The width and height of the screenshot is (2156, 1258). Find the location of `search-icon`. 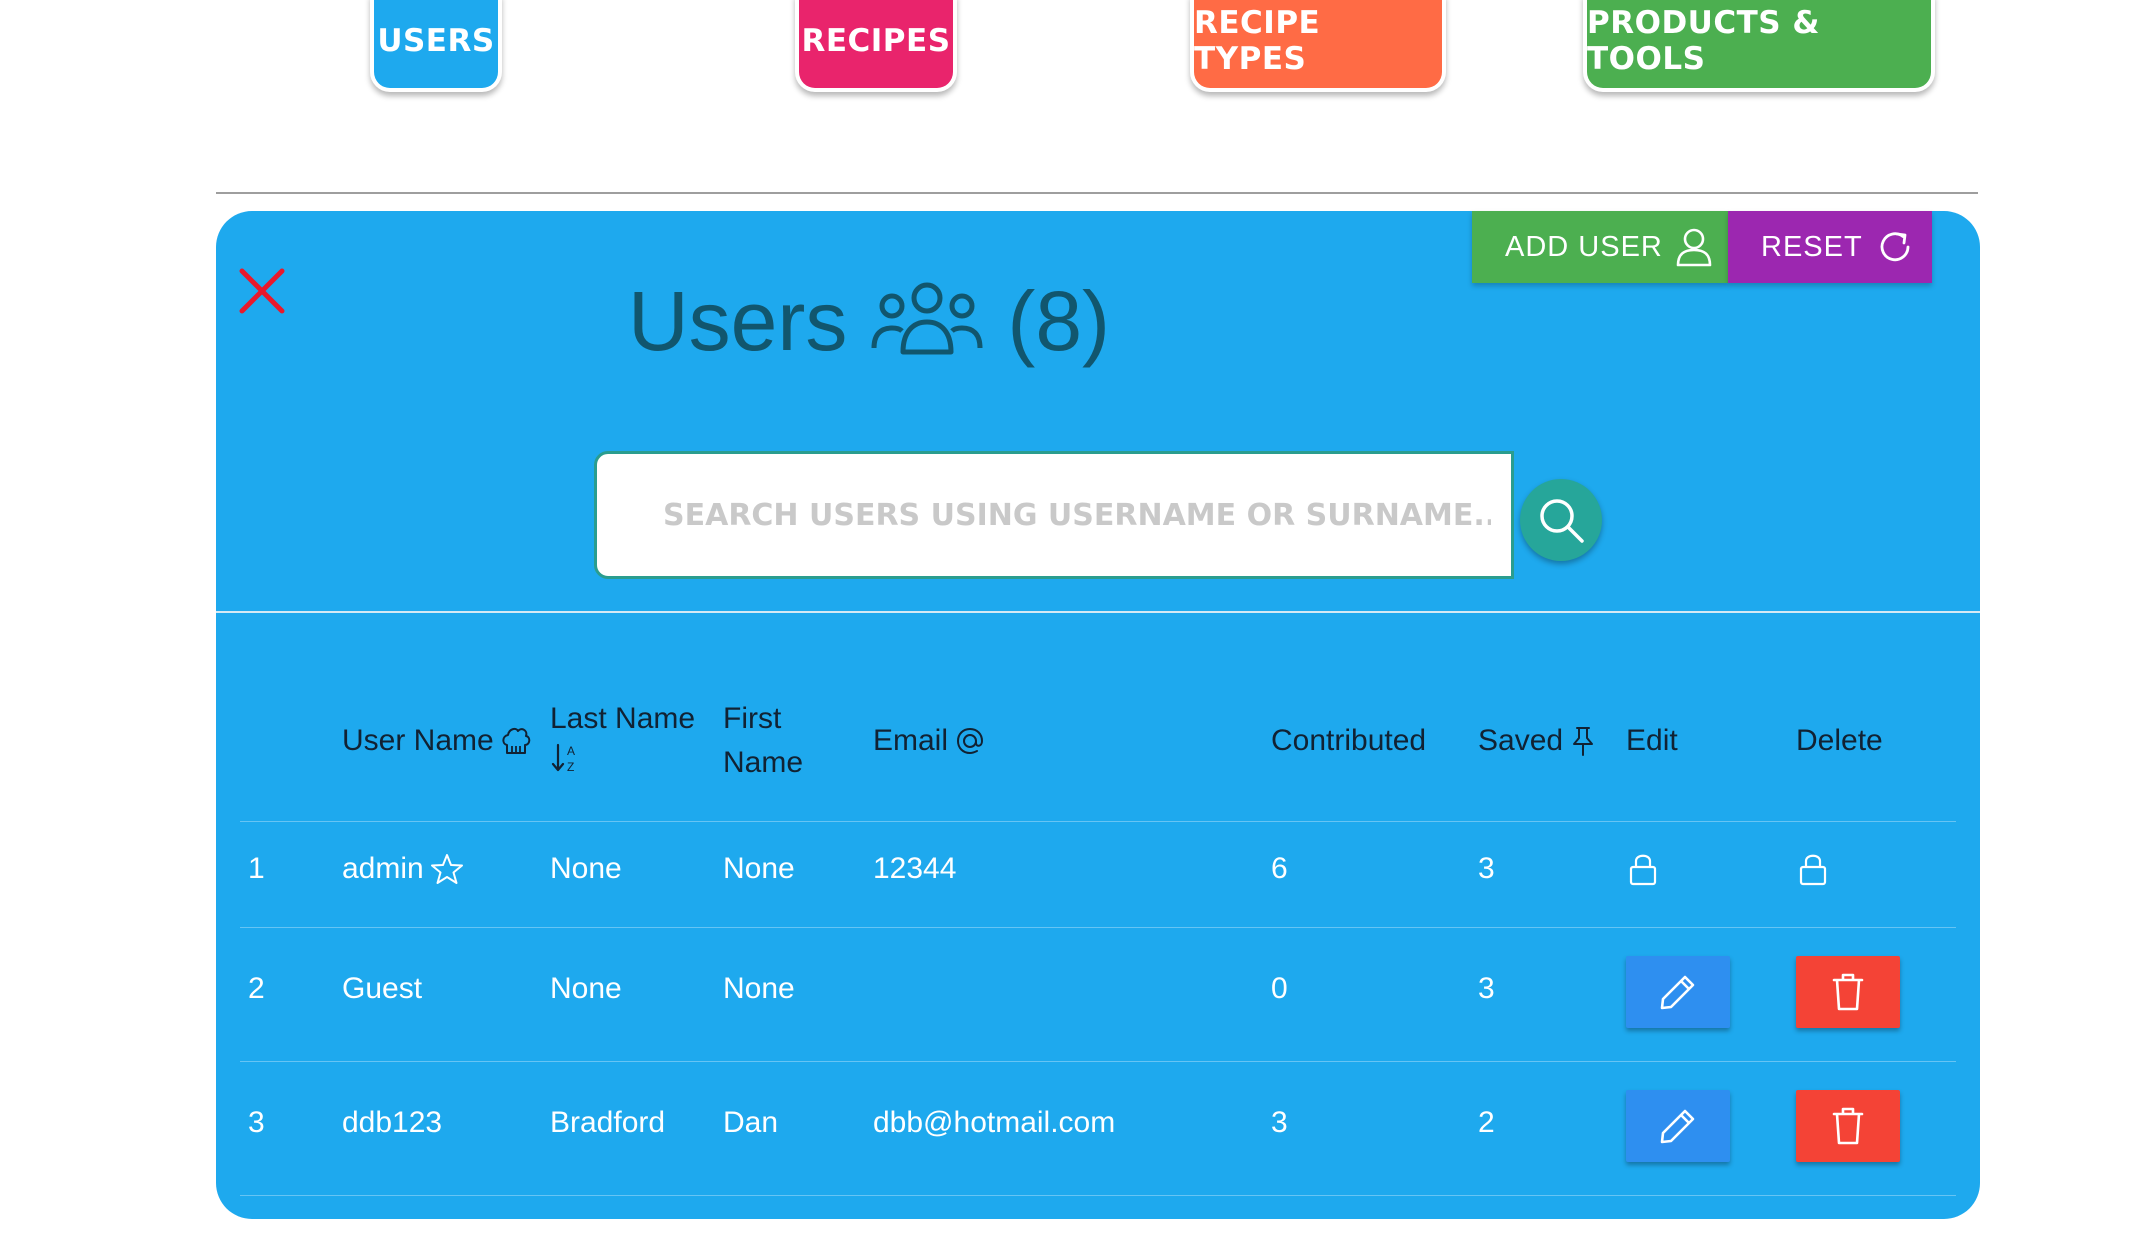

search-icon is located at coordinates (1561, 520).